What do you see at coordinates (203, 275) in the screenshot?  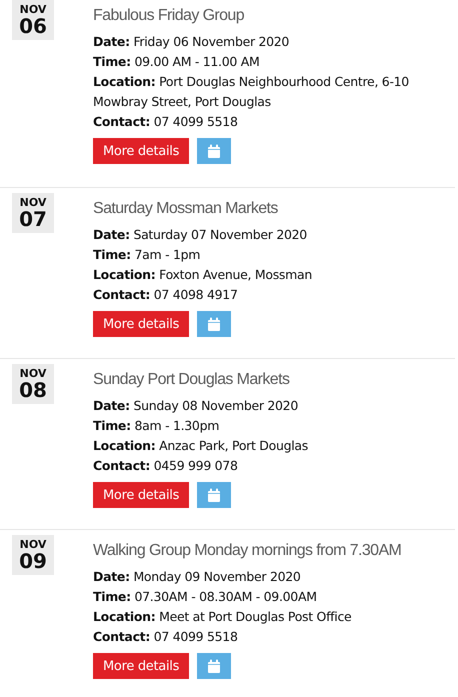 I see `event-detail: Location: Foxton Avenue, Mossman` at bounding box center [203, 275].